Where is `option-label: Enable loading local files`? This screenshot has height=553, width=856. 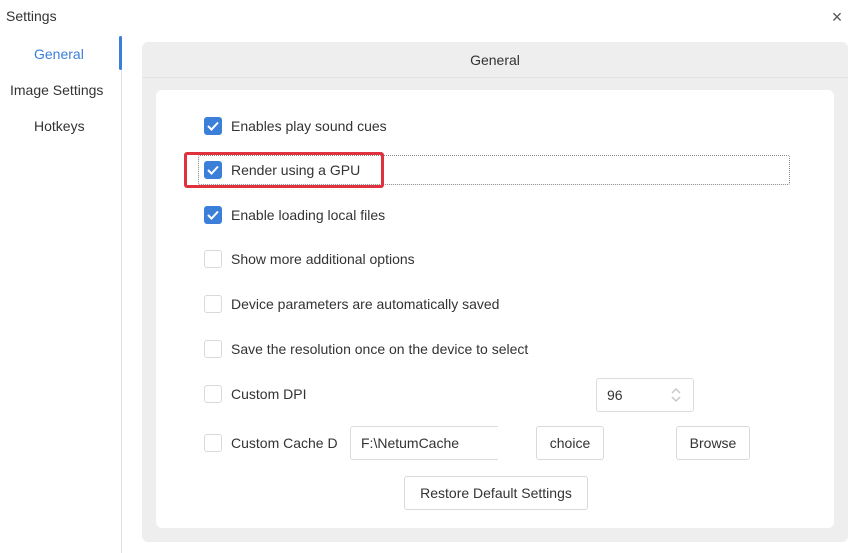 option-label: Enable loading local files is located at coordinates (308, 215).